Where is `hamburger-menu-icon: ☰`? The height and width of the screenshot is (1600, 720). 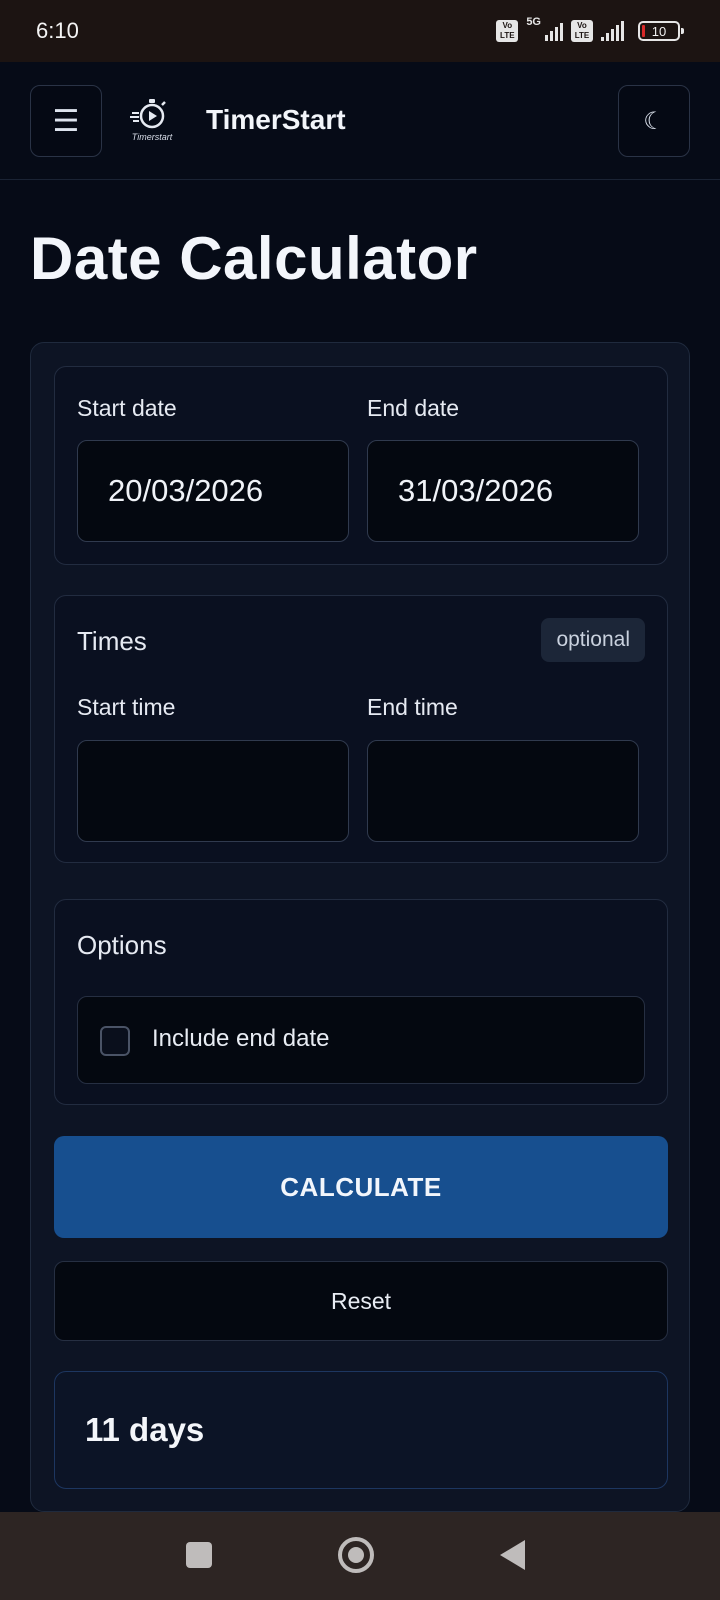 hamburger-menu-icon: ☰ is located at coordinates (66, 121).